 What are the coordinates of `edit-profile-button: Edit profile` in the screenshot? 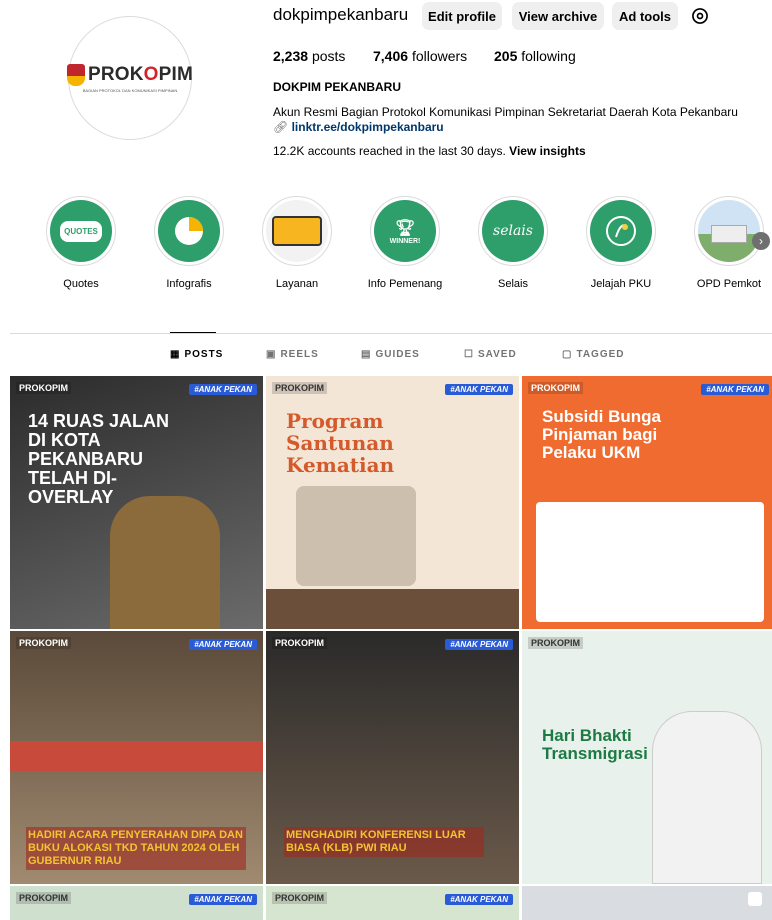 It's located at (462, 16).